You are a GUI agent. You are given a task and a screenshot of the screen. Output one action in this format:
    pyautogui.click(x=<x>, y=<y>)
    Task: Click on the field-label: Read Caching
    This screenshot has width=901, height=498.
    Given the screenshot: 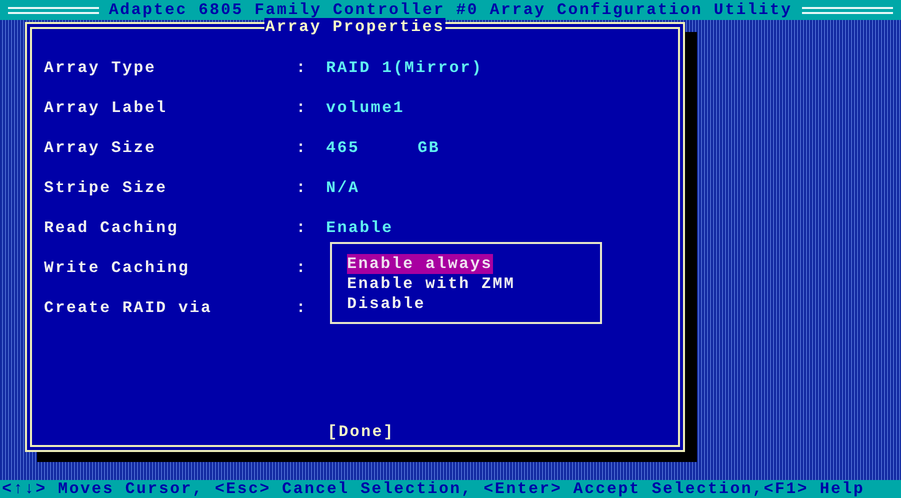 What is the action you would take?
    pyautogui.click(x=112, y=228)
    